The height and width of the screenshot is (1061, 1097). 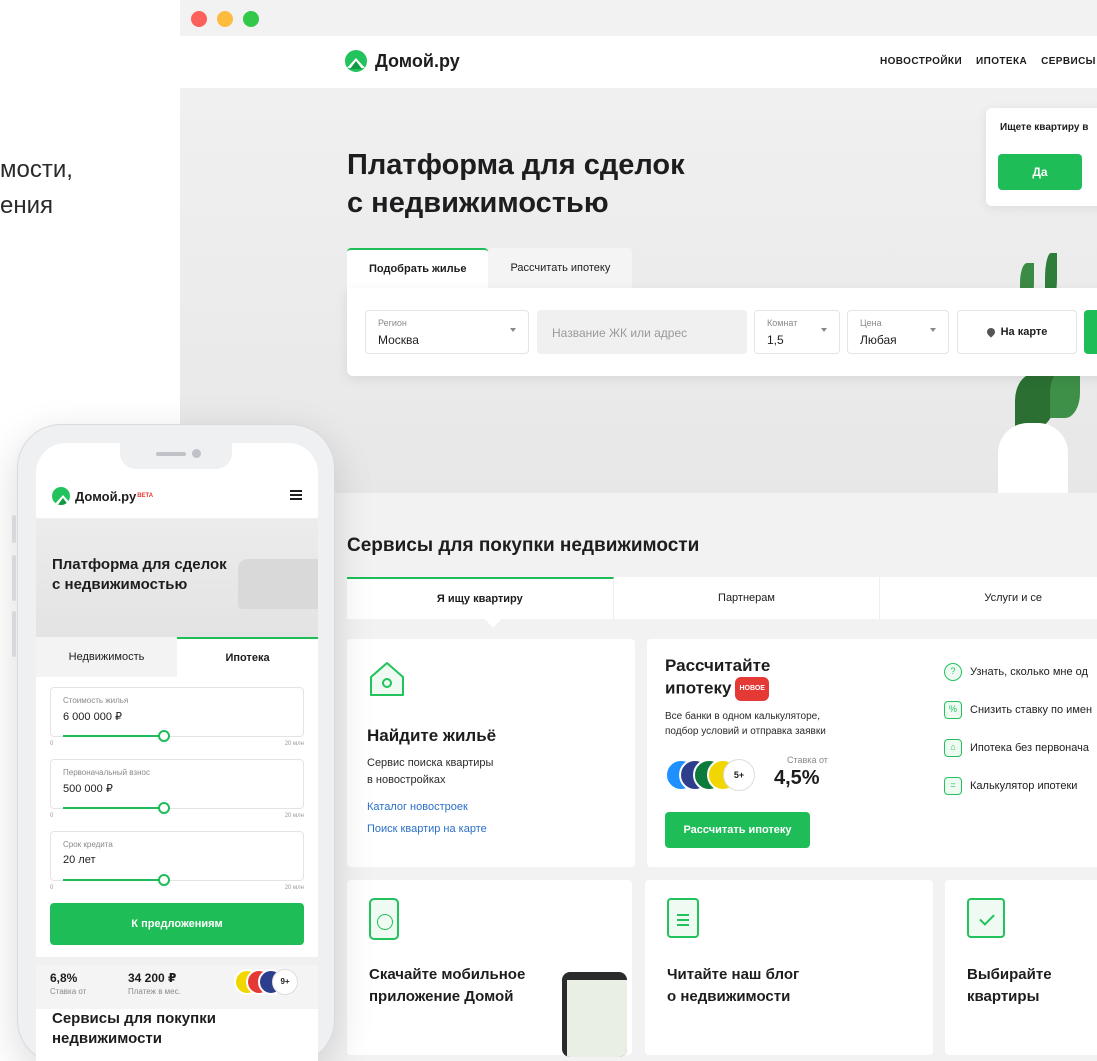 What do you see at coordinates (447, 974) in the screenshot?
I see `app-title-line1: Скачайте мобильное` at bounding box center [447, 974].